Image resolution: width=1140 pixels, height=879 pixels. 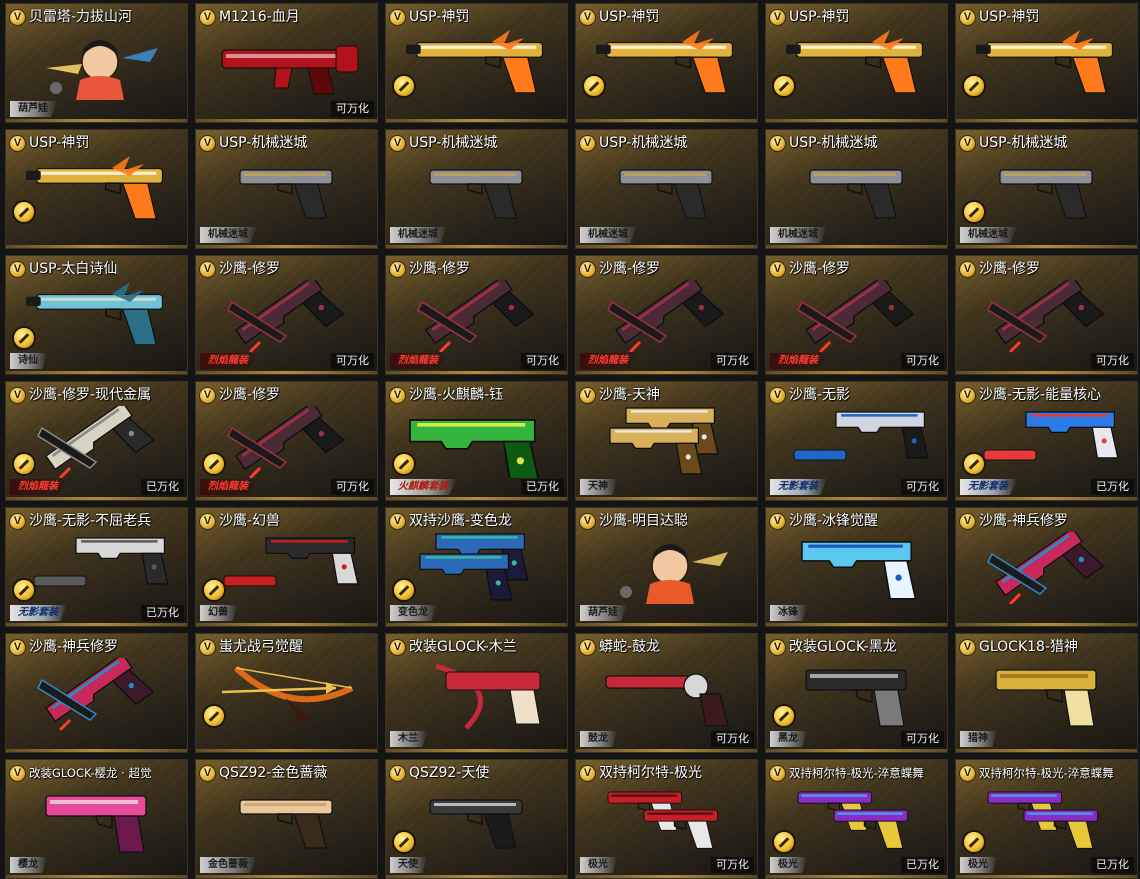 What do you see at coordinates (476, 441) in the screenshot?
I see `weapon-card: V 沙鹰-火麒麟-钰 火麒麟套装 已万化` at bounding box center [476, 441].